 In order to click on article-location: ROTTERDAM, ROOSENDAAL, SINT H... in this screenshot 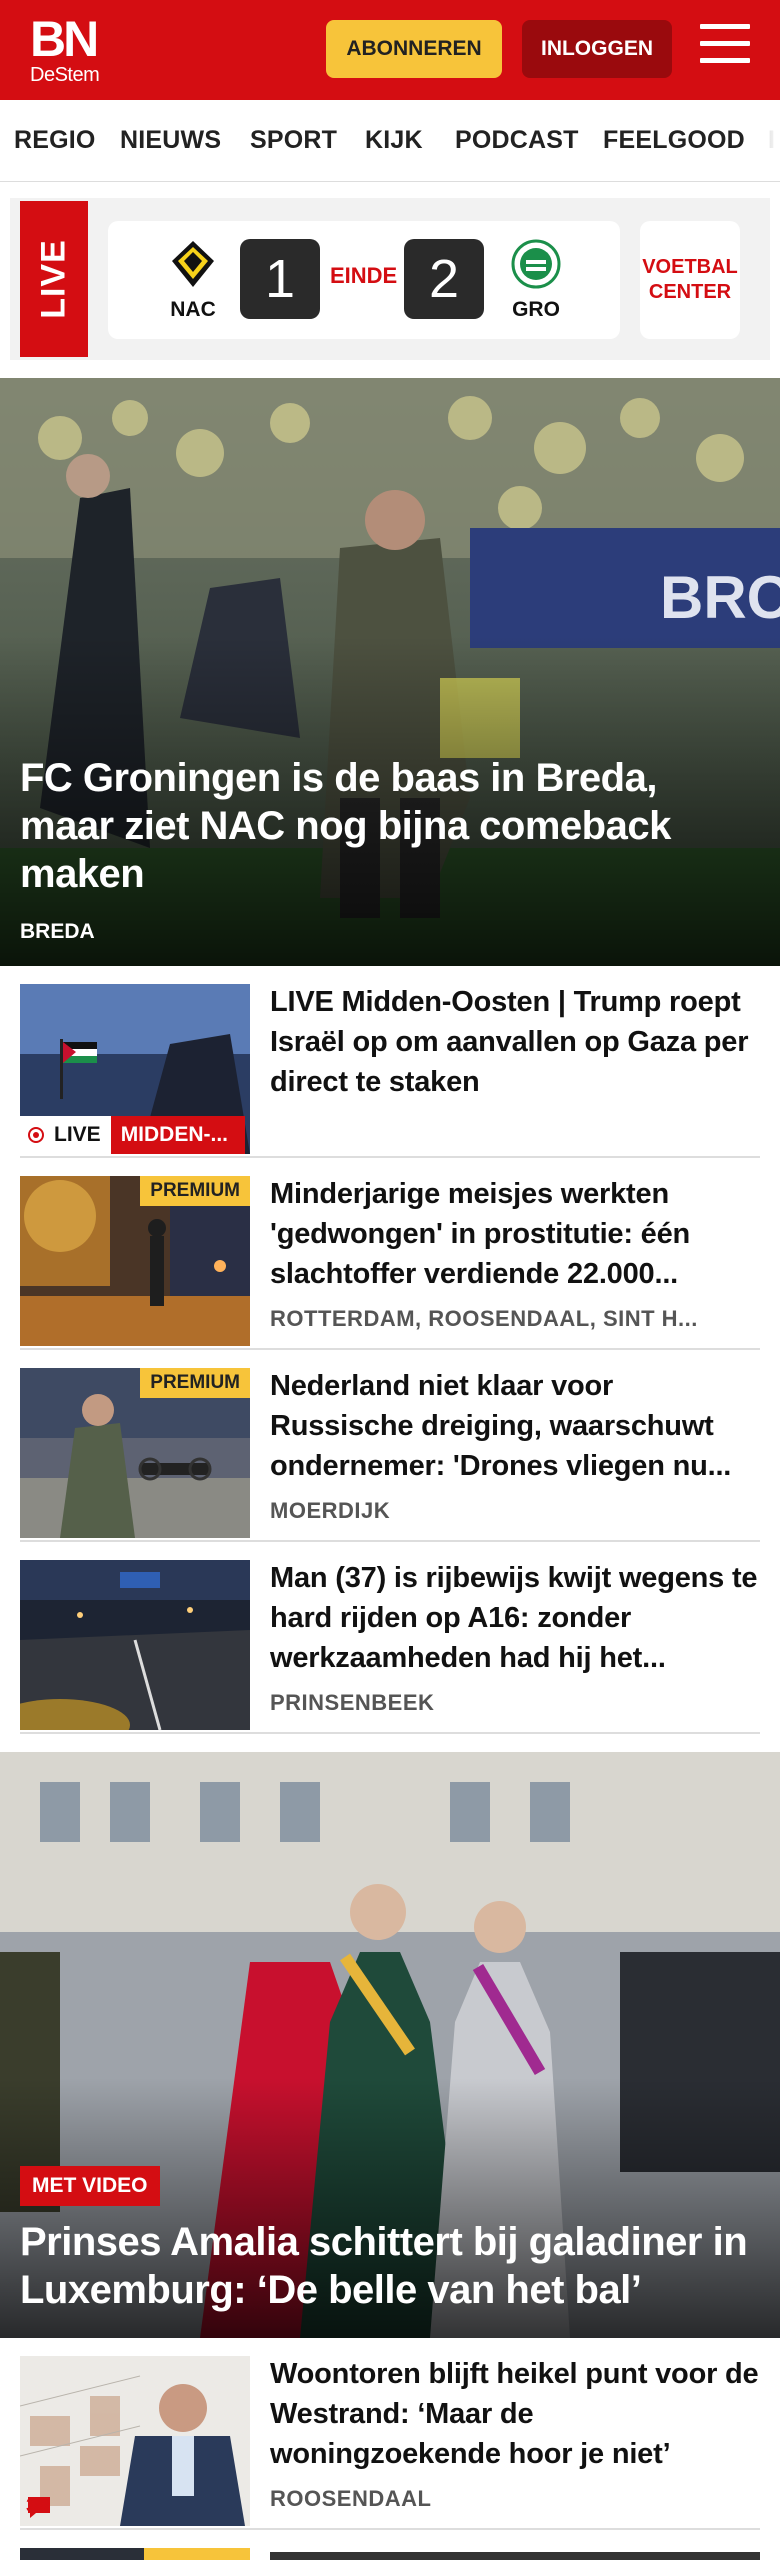, I will do `click(484, 1318)`.